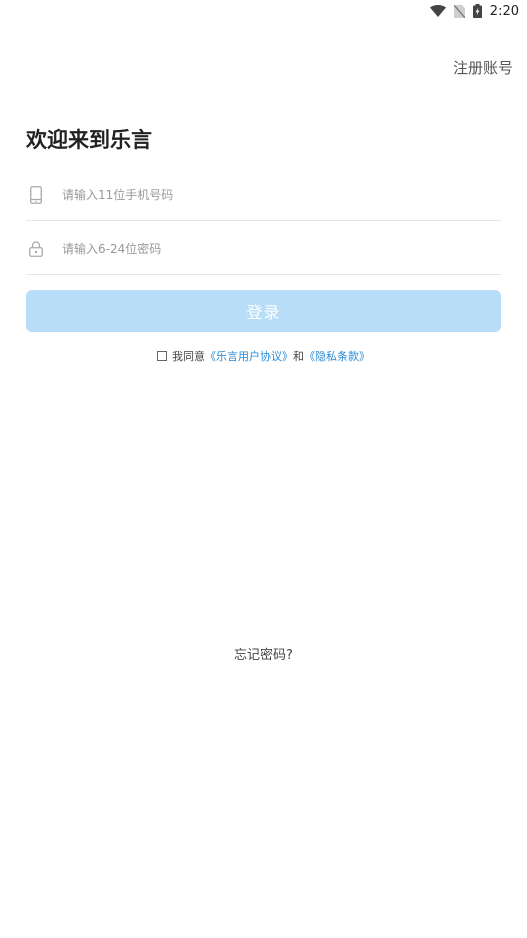 The width and height of the screenshot is (527, 938). What do you see at coordinates (188, 356) in the screenshot?
I see `agree-prefix-text: 我同意` at bounding box center [188, 356].